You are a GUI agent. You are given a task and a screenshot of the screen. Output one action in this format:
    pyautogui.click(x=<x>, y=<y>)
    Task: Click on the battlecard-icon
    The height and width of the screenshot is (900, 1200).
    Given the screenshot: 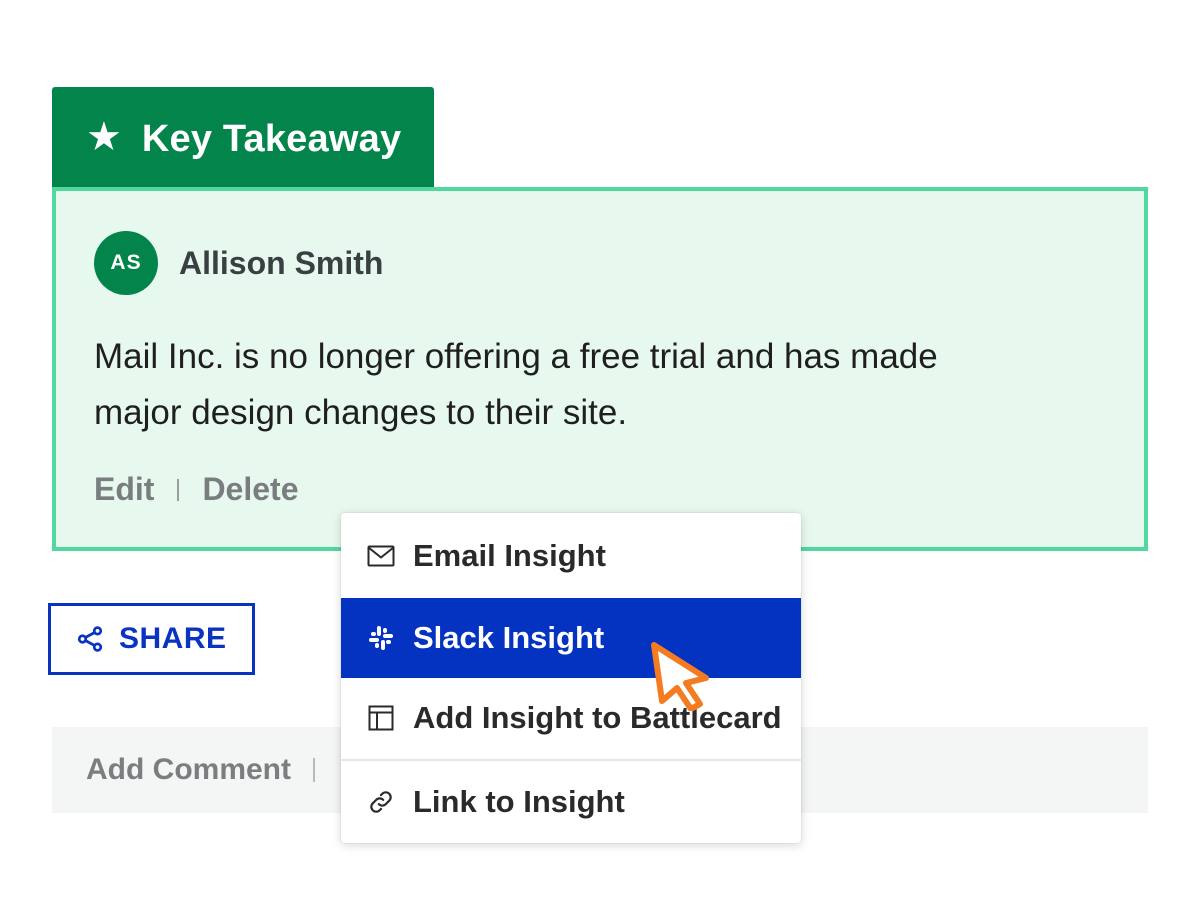 What is the action you would take?
    pyautogui.click(x=381, y=718)
    